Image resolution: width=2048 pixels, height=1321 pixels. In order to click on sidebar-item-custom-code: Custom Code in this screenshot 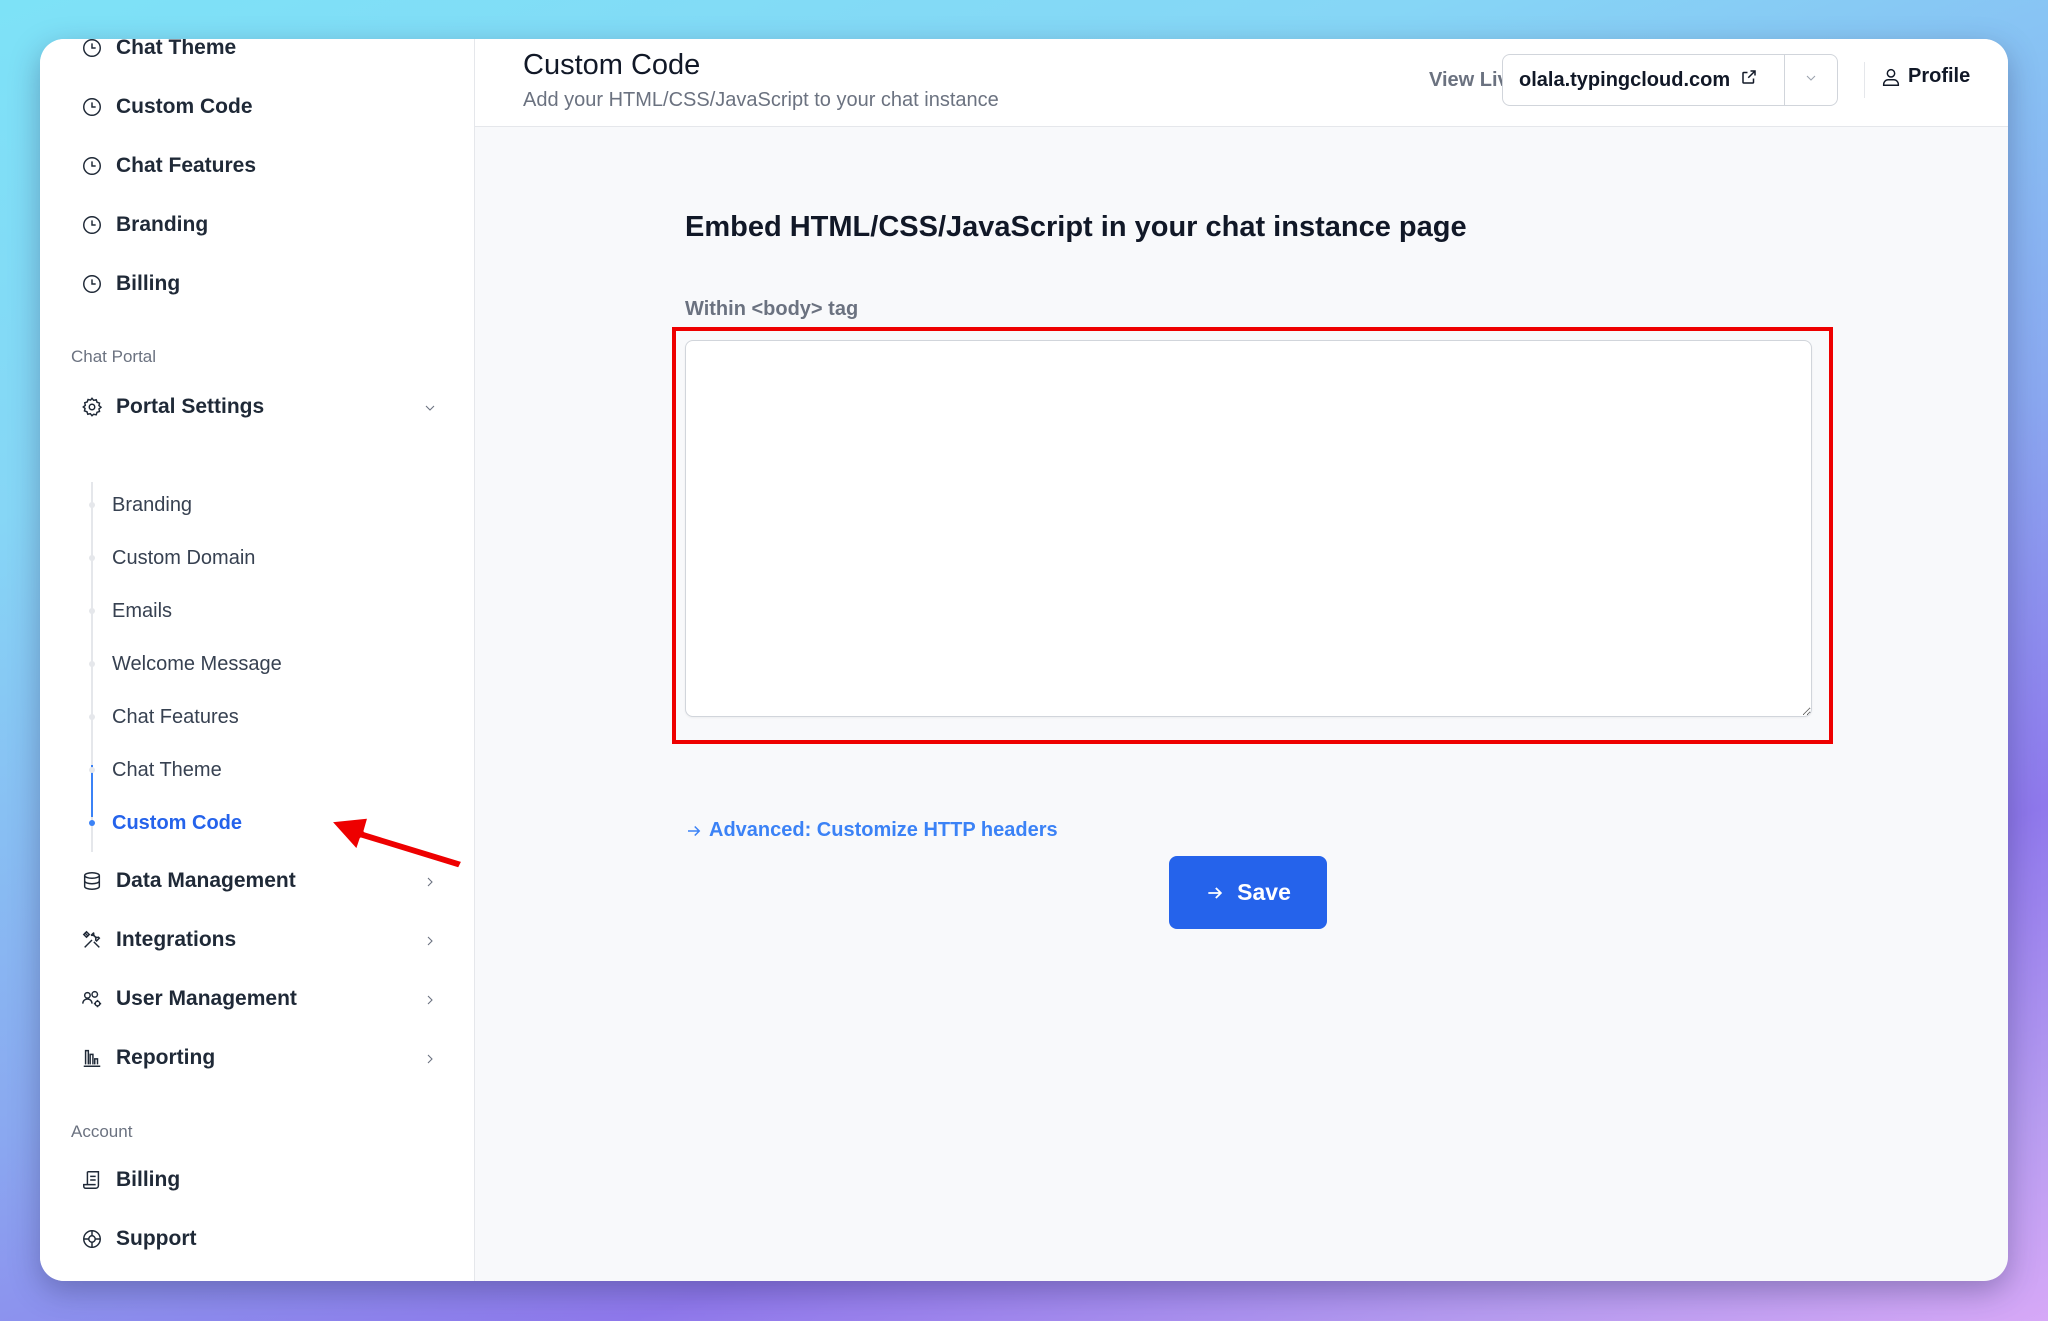, I will do `click(260, 107)`.